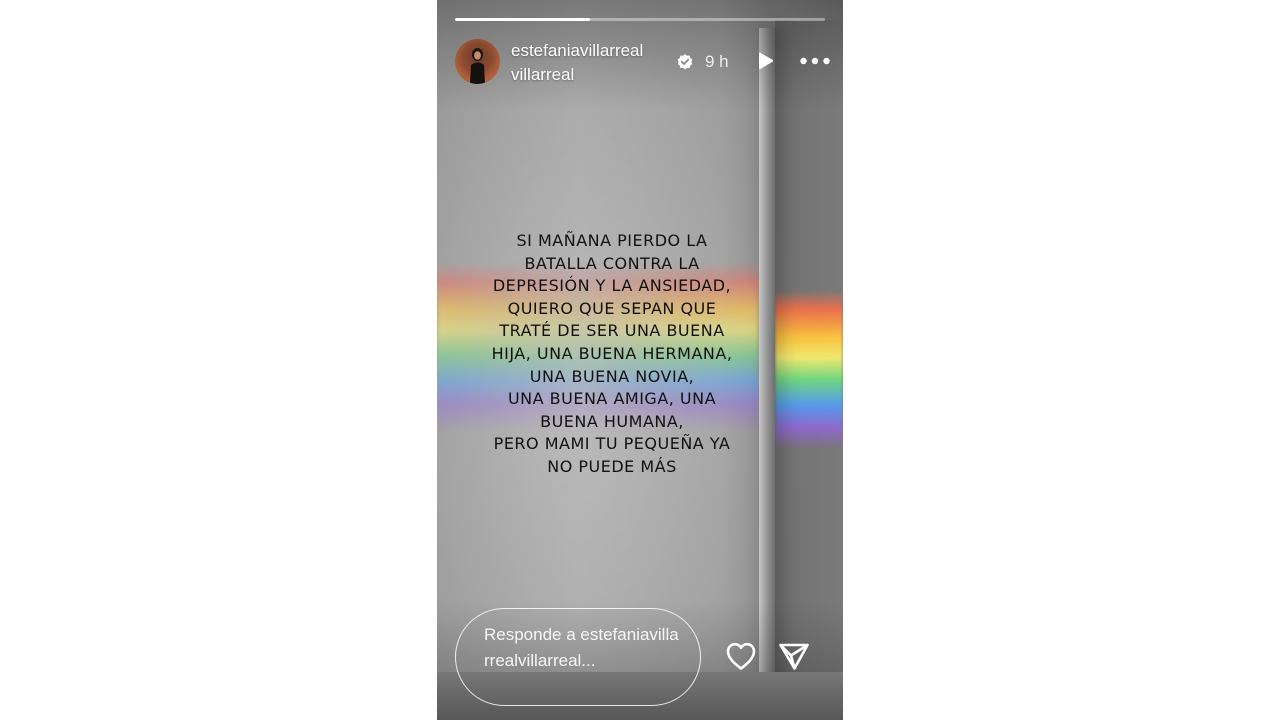 This screenshot has height=720, width=1280. I want to click on avatar-figure, so click(477, 66).